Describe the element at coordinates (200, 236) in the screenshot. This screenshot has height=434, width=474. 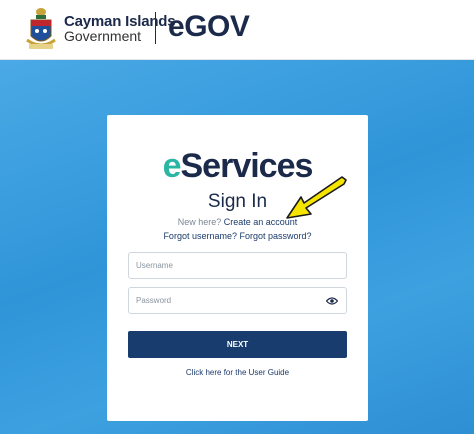
I see `forgot-username-link: Forgot username?` at that location.